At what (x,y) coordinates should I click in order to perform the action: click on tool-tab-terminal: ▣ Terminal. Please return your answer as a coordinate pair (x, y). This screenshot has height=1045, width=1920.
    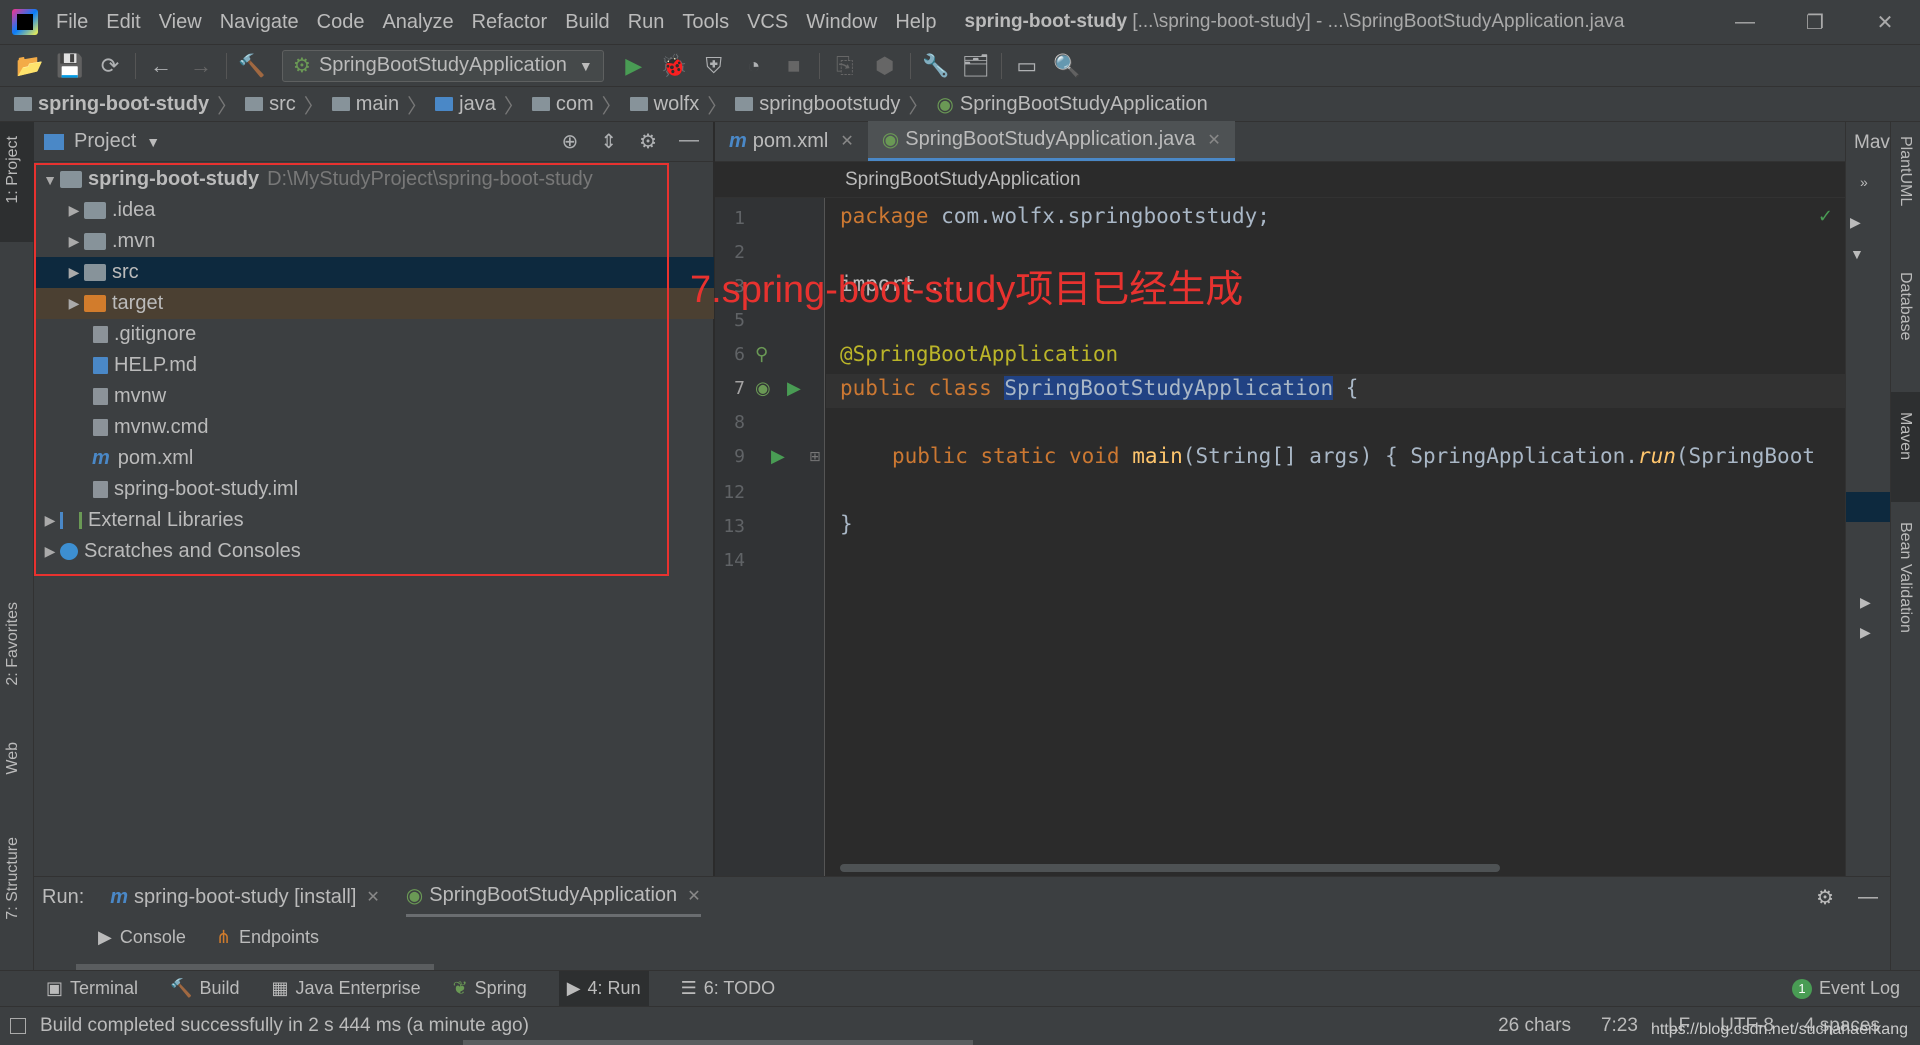
    Looking at the image, I should click on (92, 988).